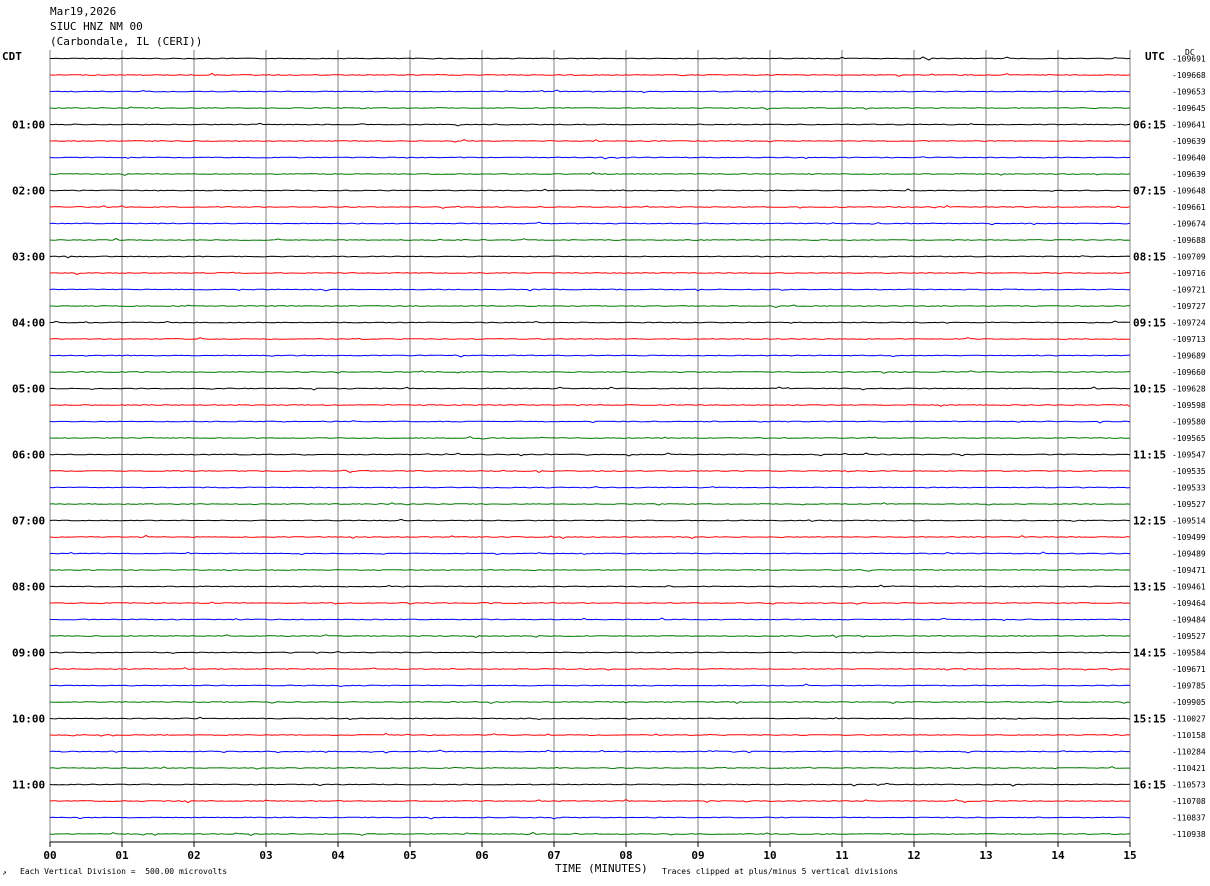 The image size is (1210, 886). Describe the element at coordinates (1189, 191) in the screenshot. I see `dc-offset-label: -109648` at that location.